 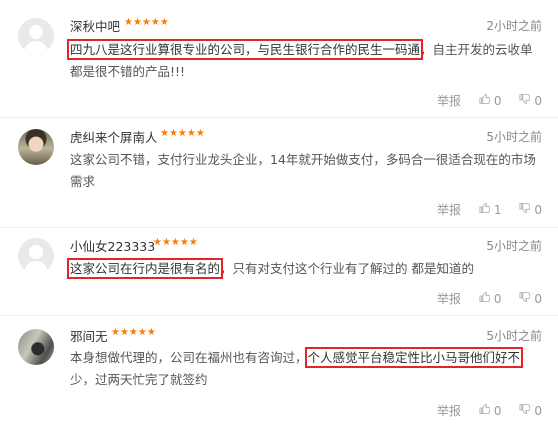 What do you see at coordinates (145, 268) in the screenshot?
I see `highlighted-text: 这家公司在行内是很有名的` at bounding box center [145, 268].